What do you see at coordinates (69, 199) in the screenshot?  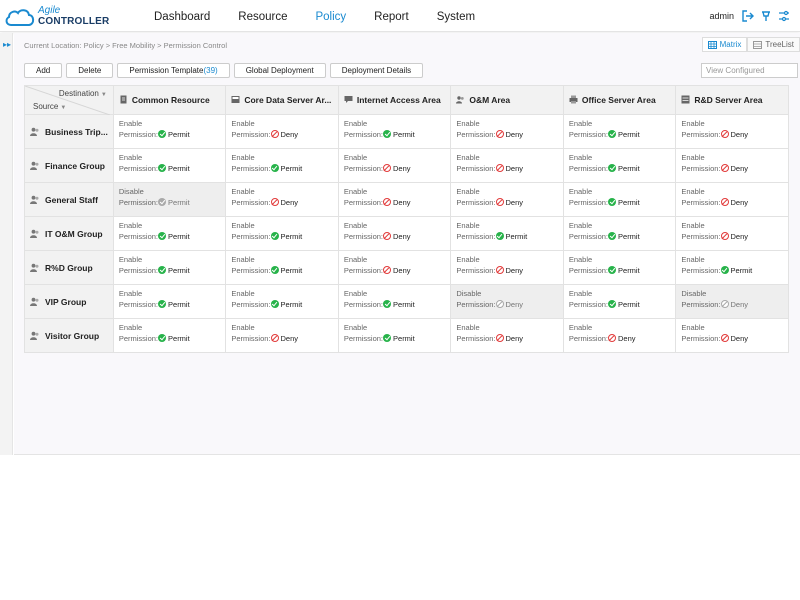 I see `row-header: General Staff` at bounding box center [69, 199].